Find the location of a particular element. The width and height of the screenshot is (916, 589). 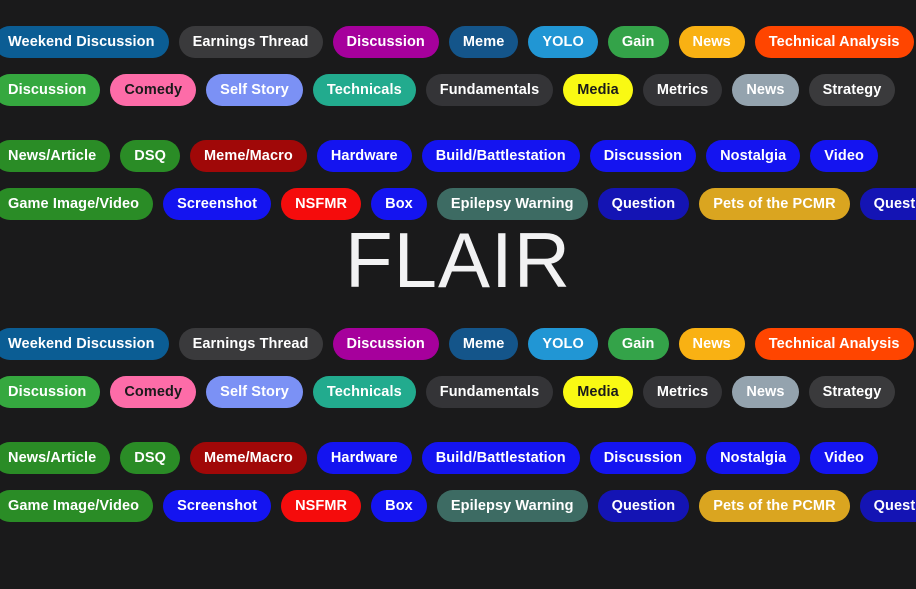

flair-chip: Box is located at coordinates (399, 506).